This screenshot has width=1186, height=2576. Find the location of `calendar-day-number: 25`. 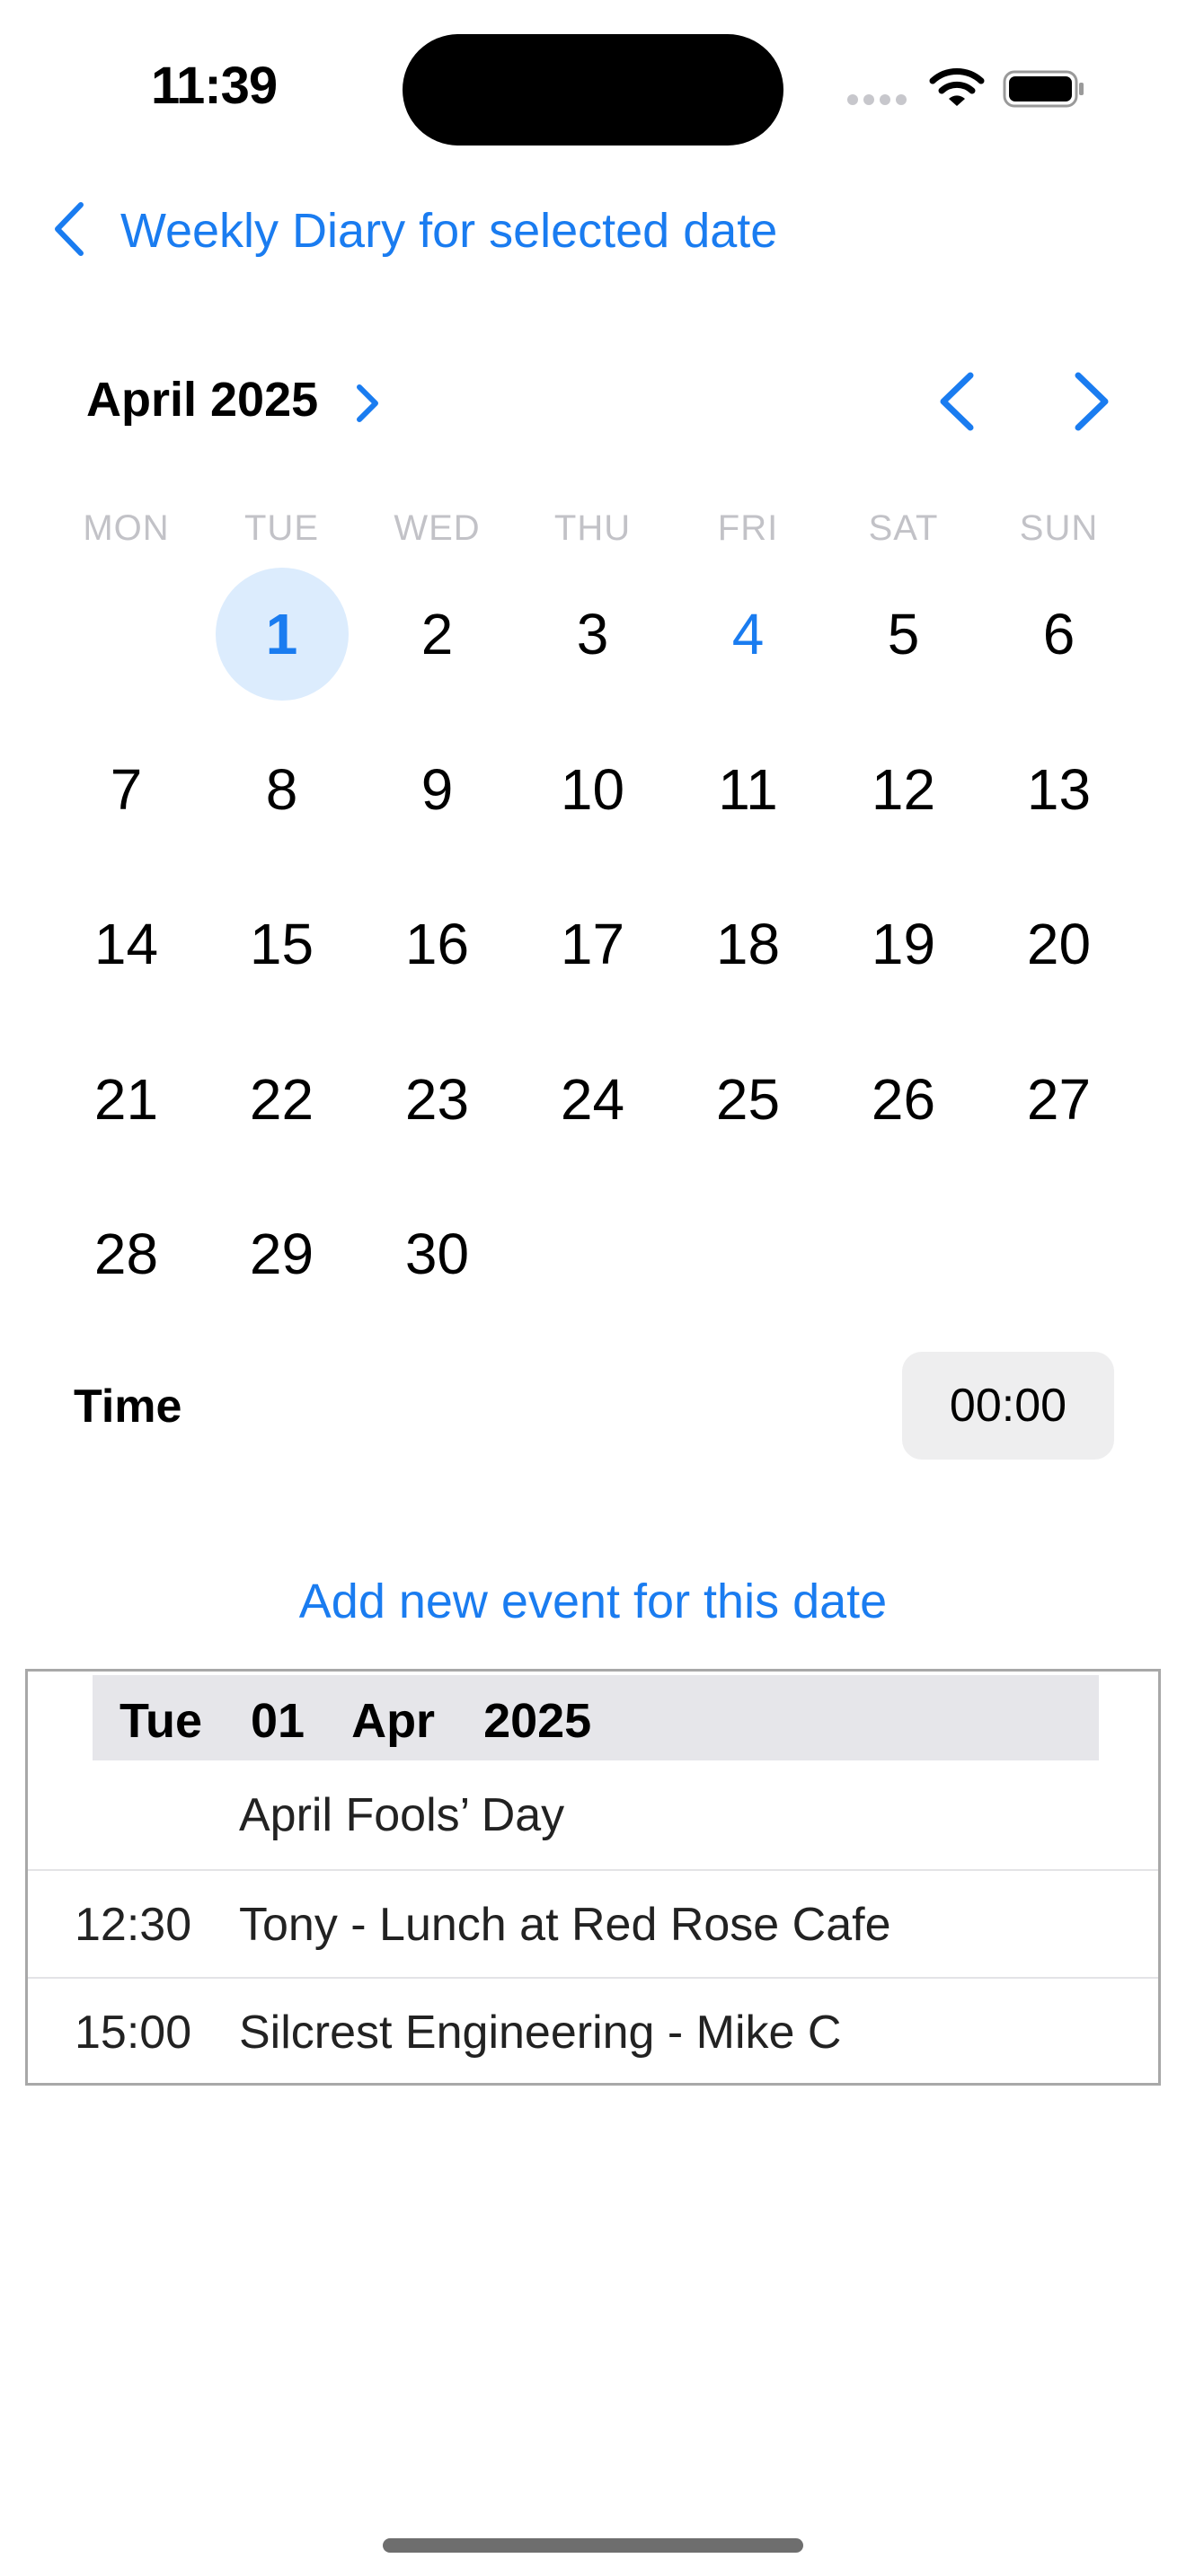

calendar-day-number: 25 is located at coordinates (748, 1099).